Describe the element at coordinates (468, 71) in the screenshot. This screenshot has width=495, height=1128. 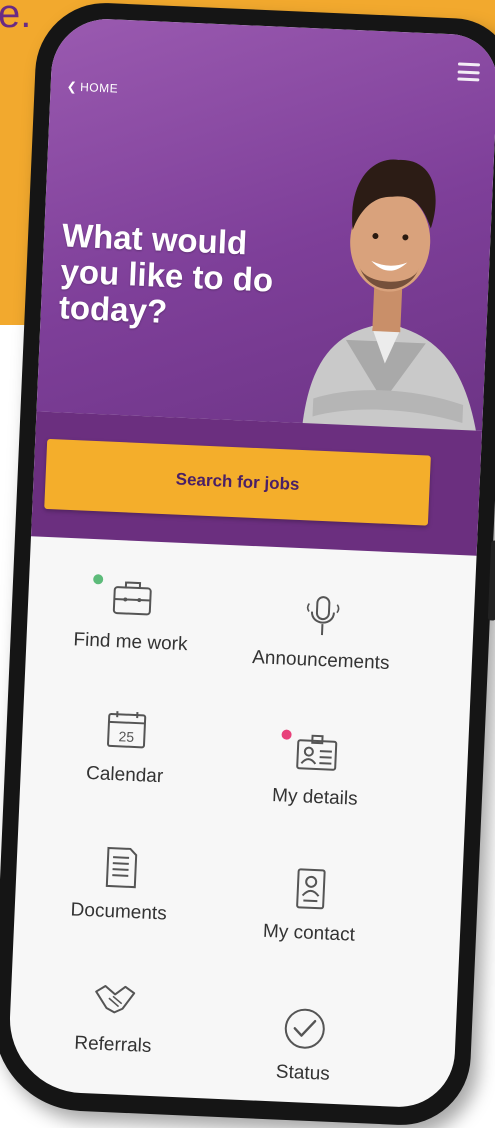
I see `hamburger-menu-icon` at that location.